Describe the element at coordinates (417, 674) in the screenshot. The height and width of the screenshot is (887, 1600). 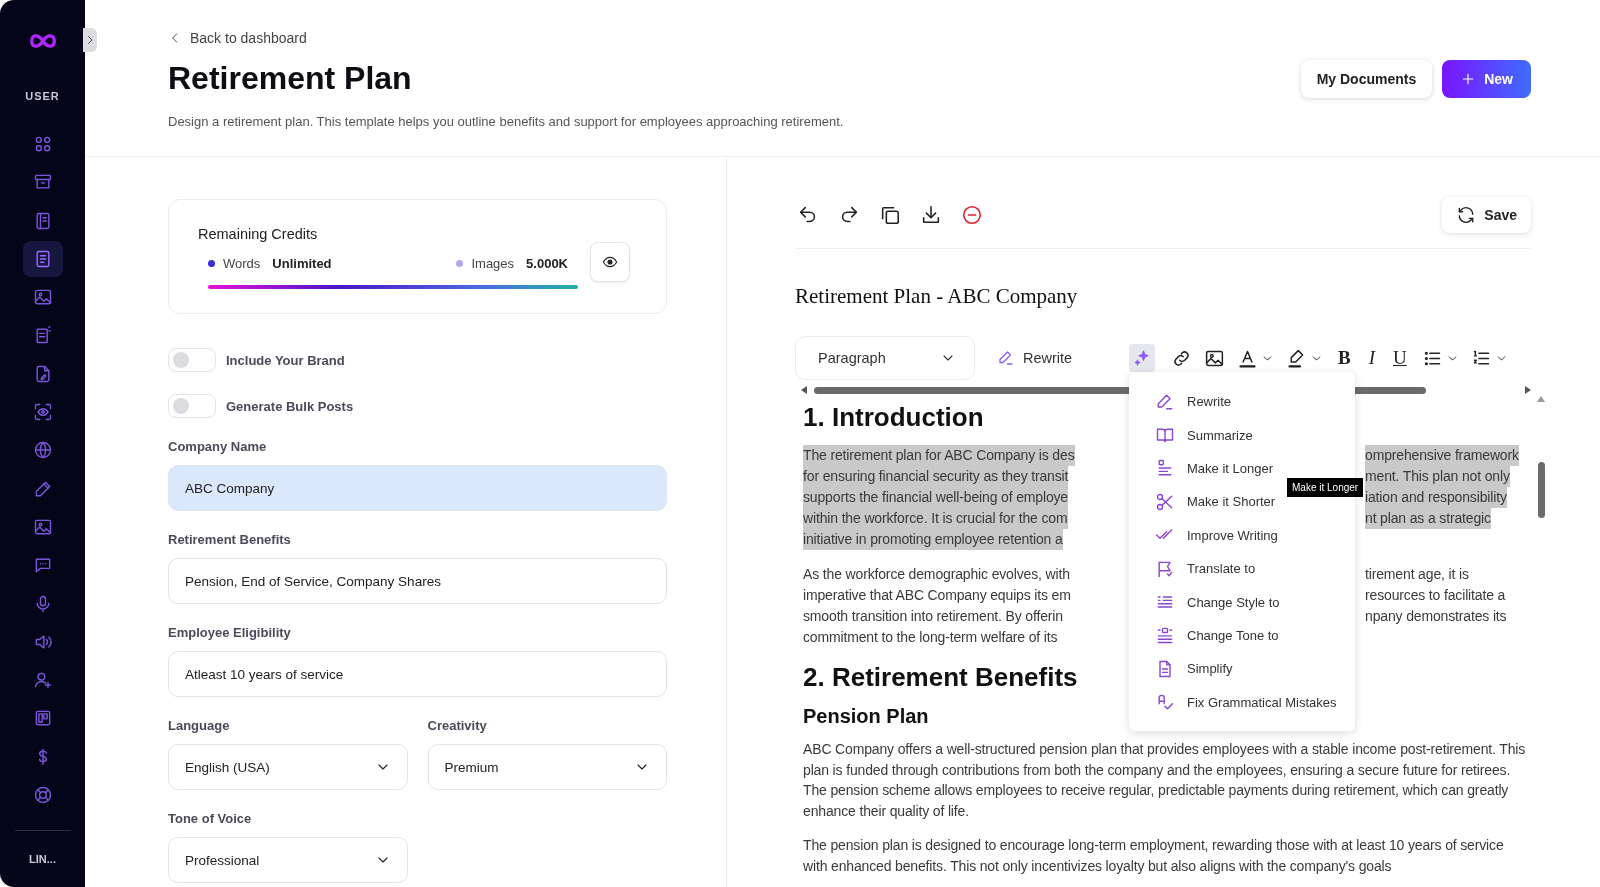
I see `input-field: Atleast 10 years of service` at that location.